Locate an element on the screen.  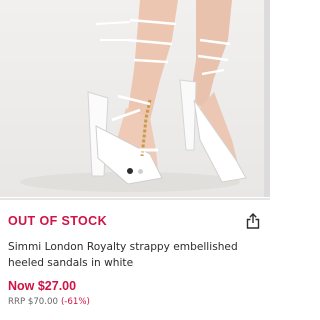
carousel-dots is located at coordinates (135, 171).